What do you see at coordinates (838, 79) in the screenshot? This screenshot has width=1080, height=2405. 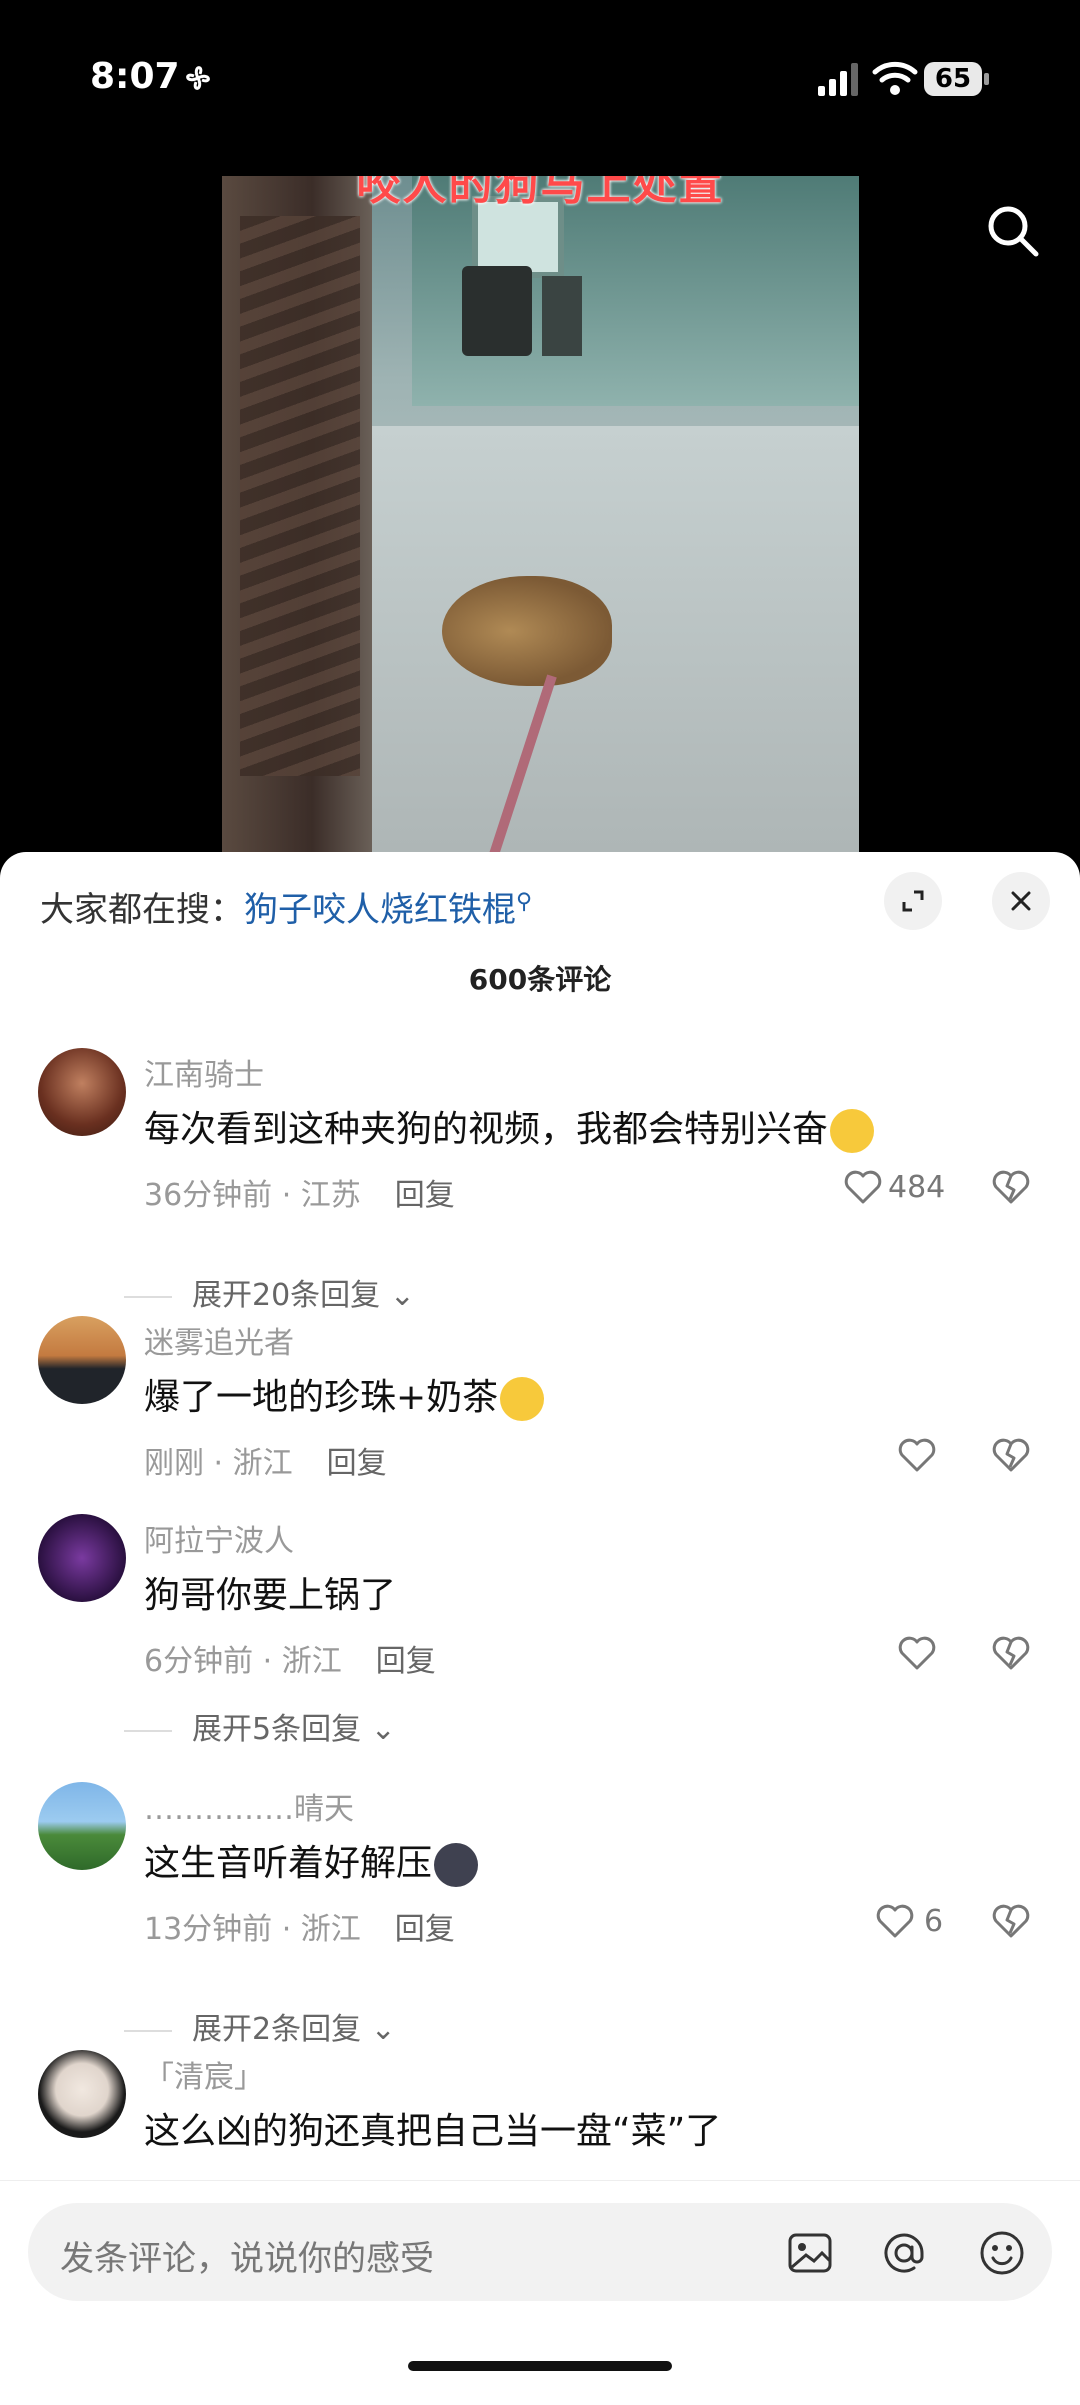 I see `signal-icon` at bounding box center [838, 79].